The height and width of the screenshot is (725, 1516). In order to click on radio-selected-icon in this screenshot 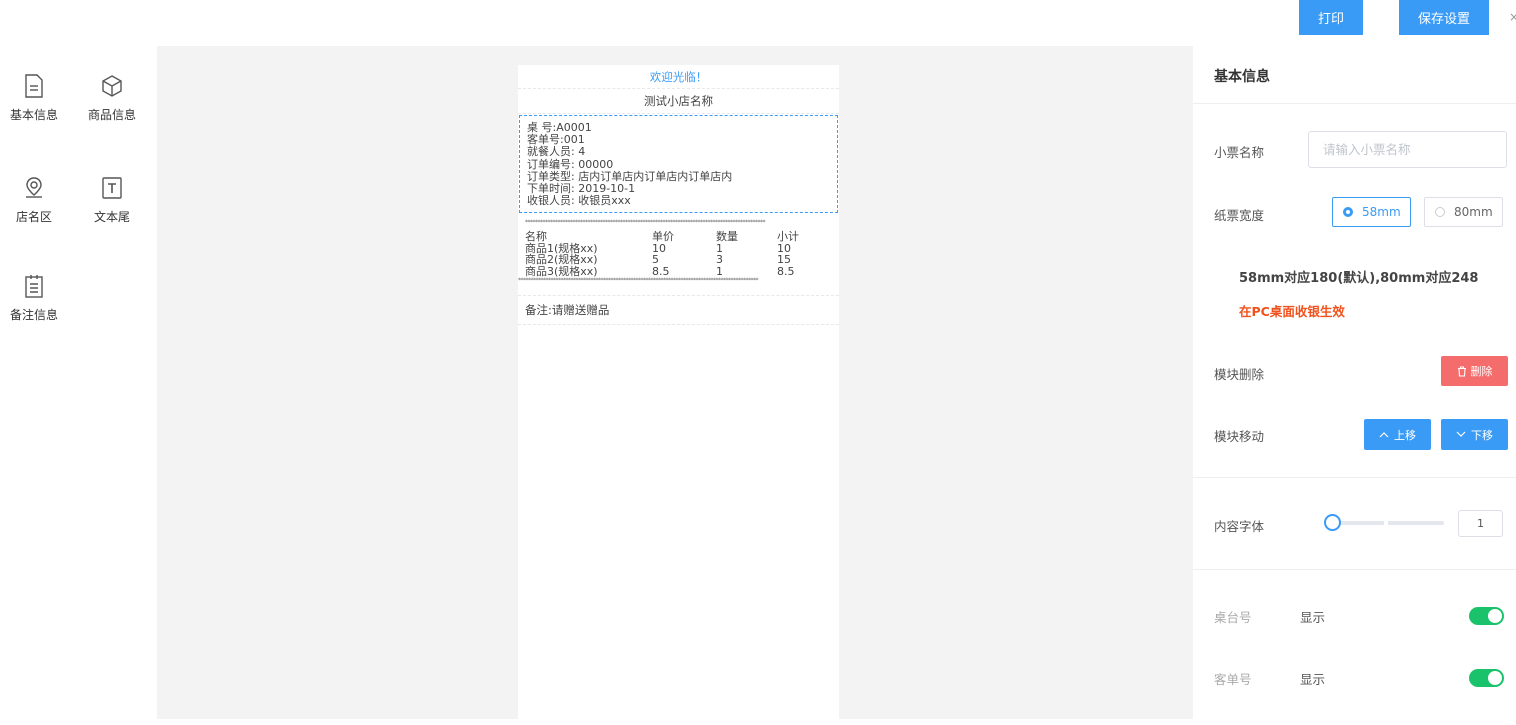, I will do `click(1348, 212)`.